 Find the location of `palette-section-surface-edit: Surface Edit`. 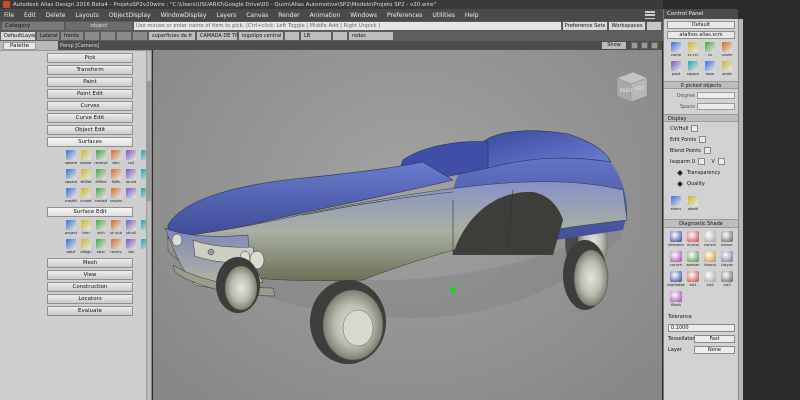

palette-section-surface-edit: Surface Edit is located at coordinates (90, 212).